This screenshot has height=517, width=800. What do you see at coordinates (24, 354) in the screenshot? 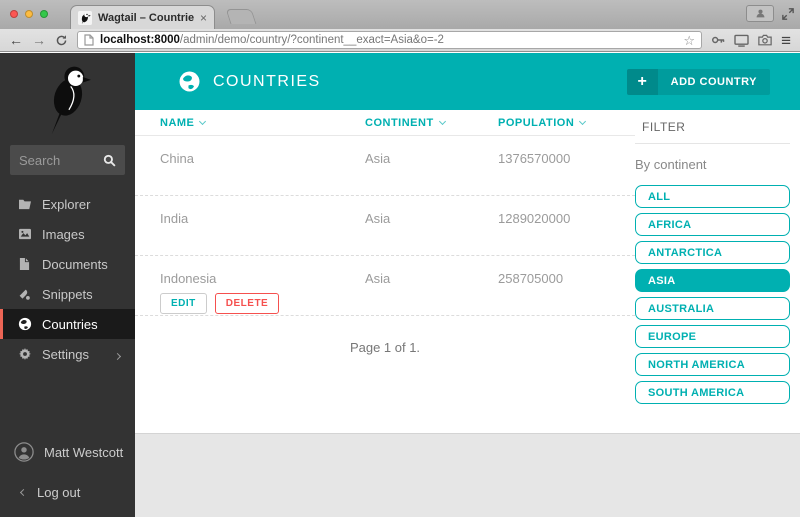
I see `gear-icon` at bounding box center [24, 354].